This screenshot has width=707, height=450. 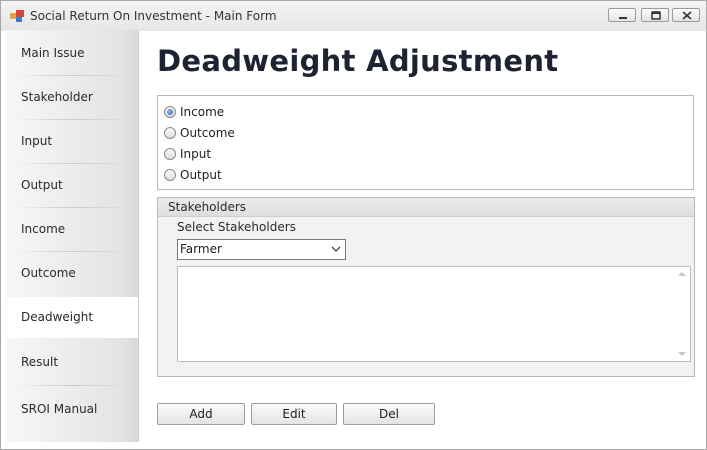 I want to click on maximize-icon, so click(x=656, y=15).